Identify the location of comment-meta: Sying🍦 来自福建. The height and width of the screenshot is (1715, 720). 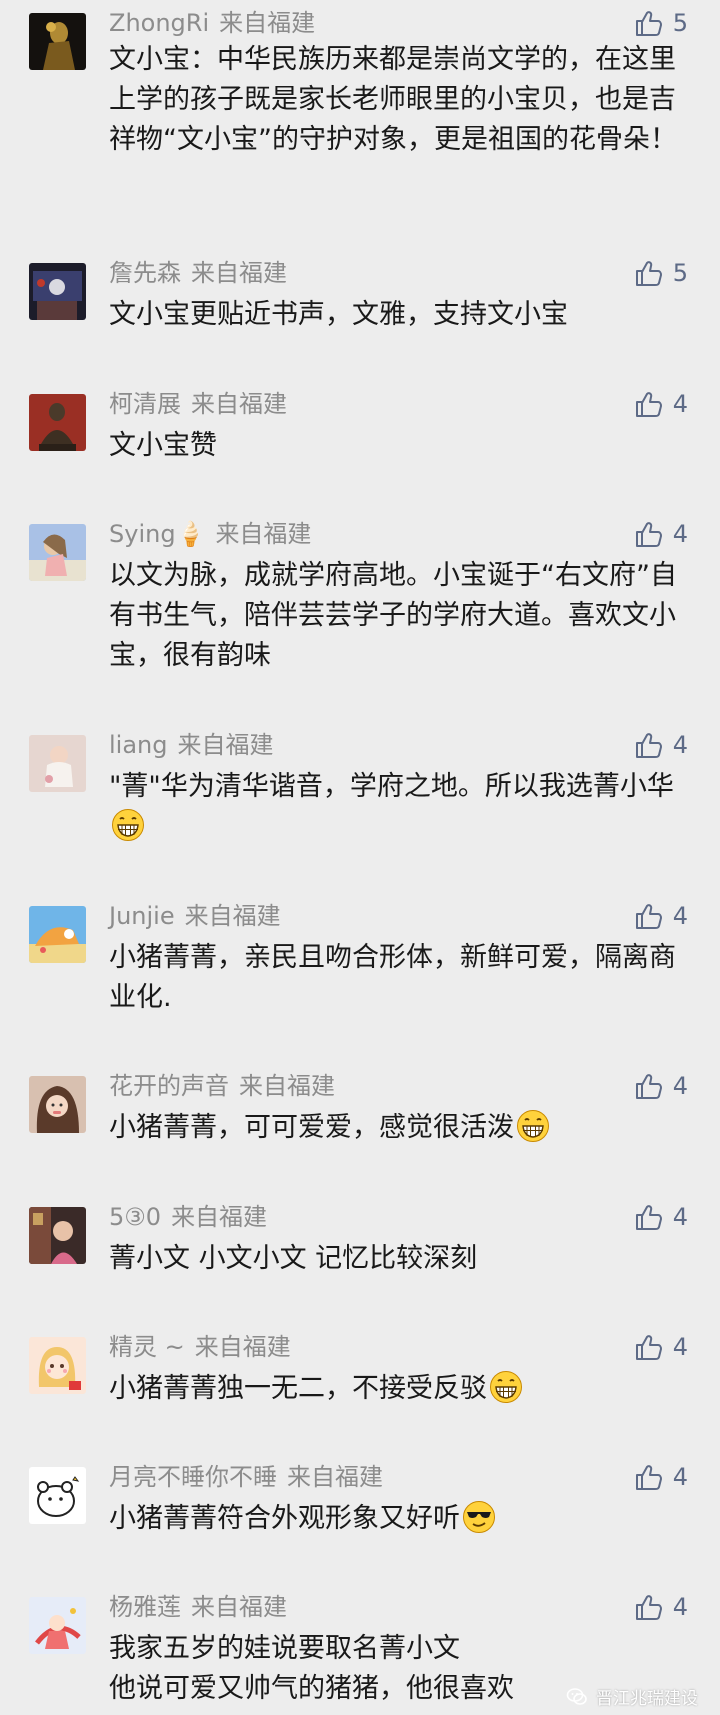
(210, 534).